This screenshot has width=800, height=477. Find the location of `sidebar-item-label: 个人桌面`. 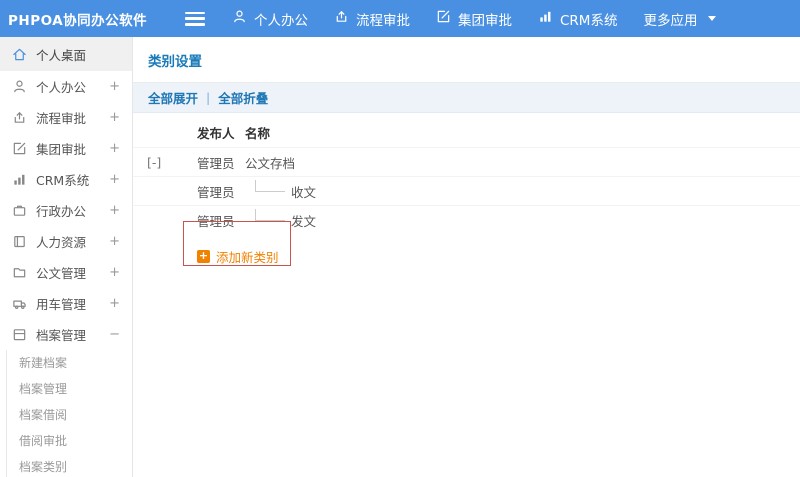

sidebar-item-label: 个人桌面 is located at coordinates (61, 55).